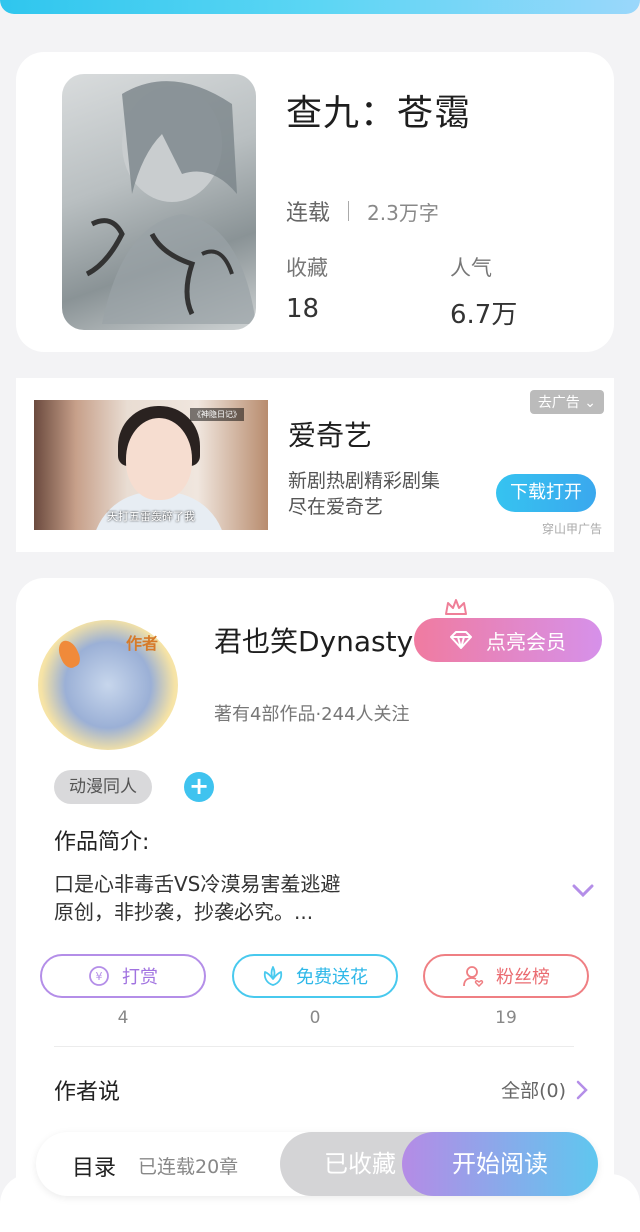 Image resolution: width=640 pixels, height=1232 pixels. What do you see at coordinates (332, 977) in the screenshot?
I see `send-flower-label: 免费送花` at bounding box center [332, 977].